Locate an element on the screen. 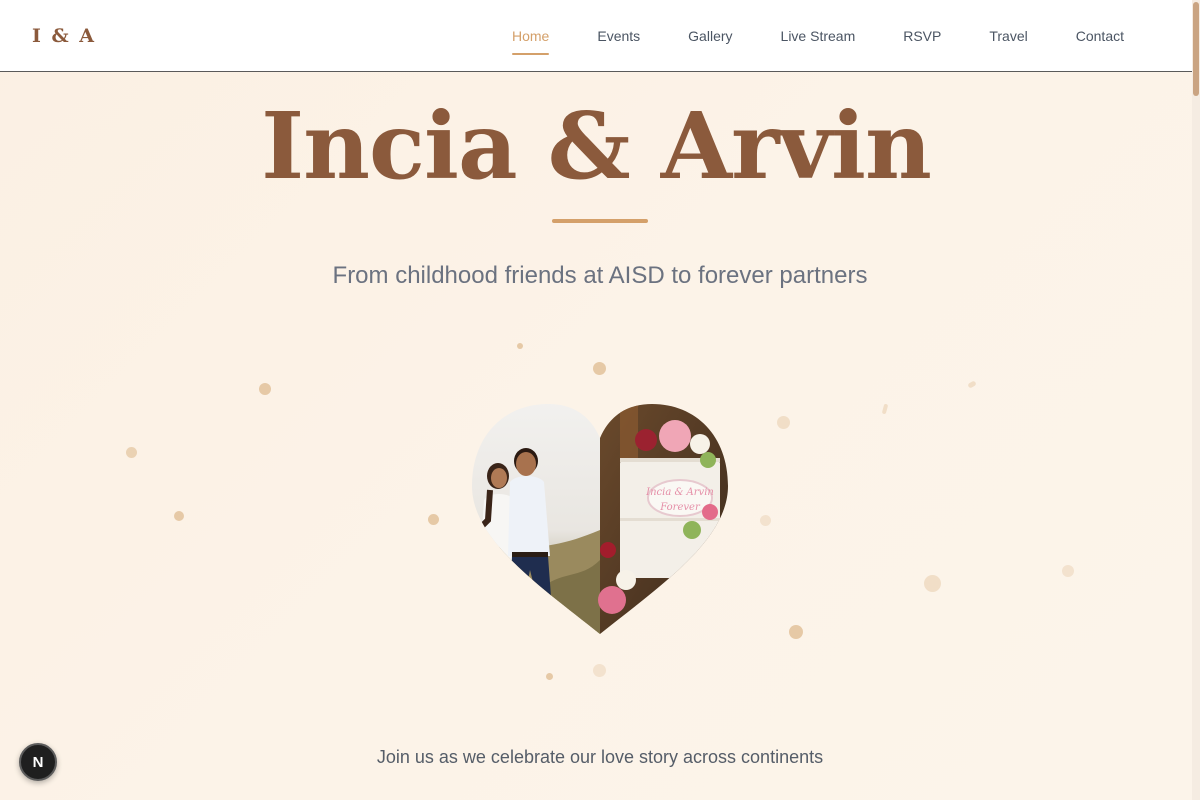 This screenshot has height=800, width=1200. dev-tools-badge: N is located at coordinates (38, 762).